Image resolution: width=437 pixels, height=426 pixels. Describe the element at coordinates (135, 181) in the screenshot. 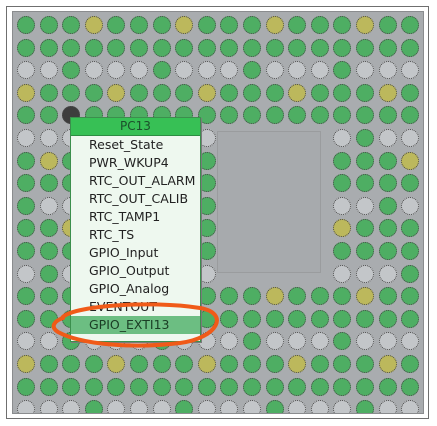

I see `menu-item-rtc-out-alarm: RTC_OUT_ALARM` at that location.